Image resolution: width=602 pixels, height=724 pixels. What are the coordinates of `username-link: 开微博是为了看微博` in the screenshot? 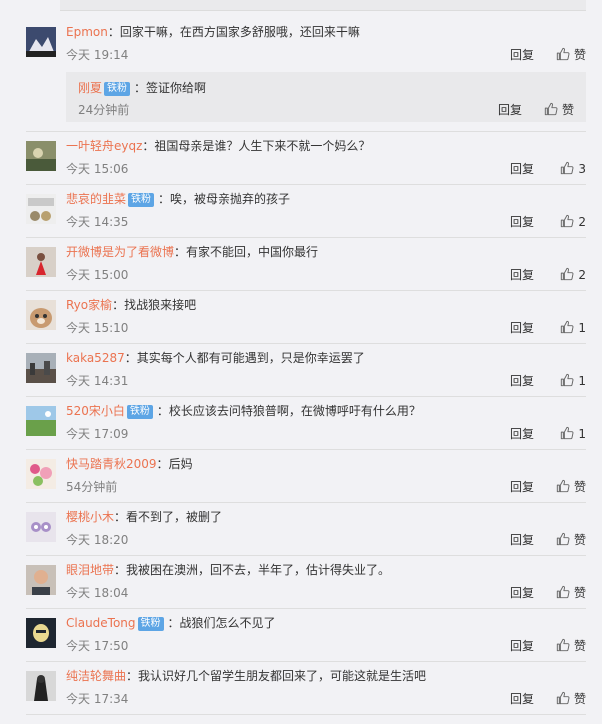 It's located at (120, 252).